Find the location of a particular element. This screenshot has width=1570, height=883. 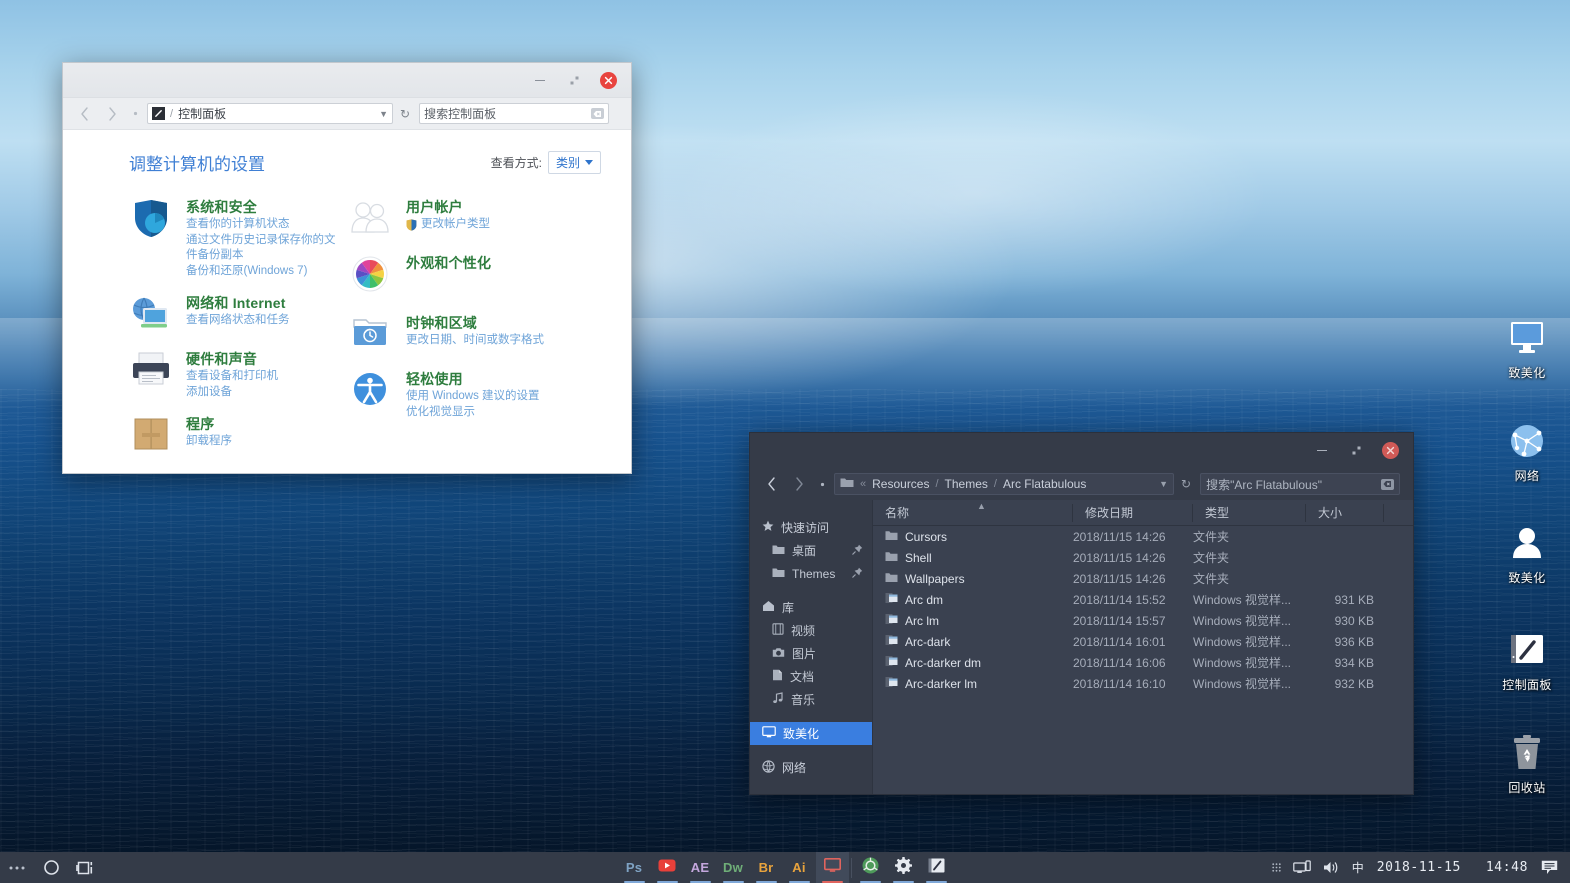

sidebar-item-videos: 视频 is located at coordinates (811, 630).